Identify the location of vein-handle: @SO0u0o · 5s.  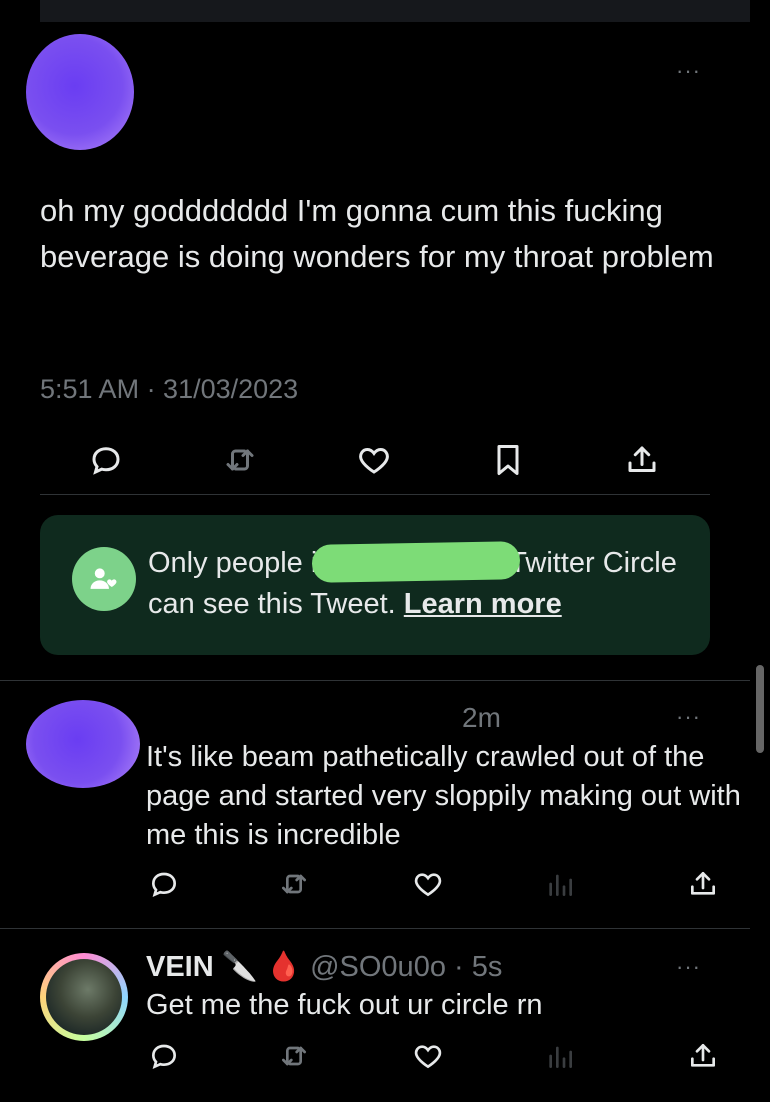
(406, 967).